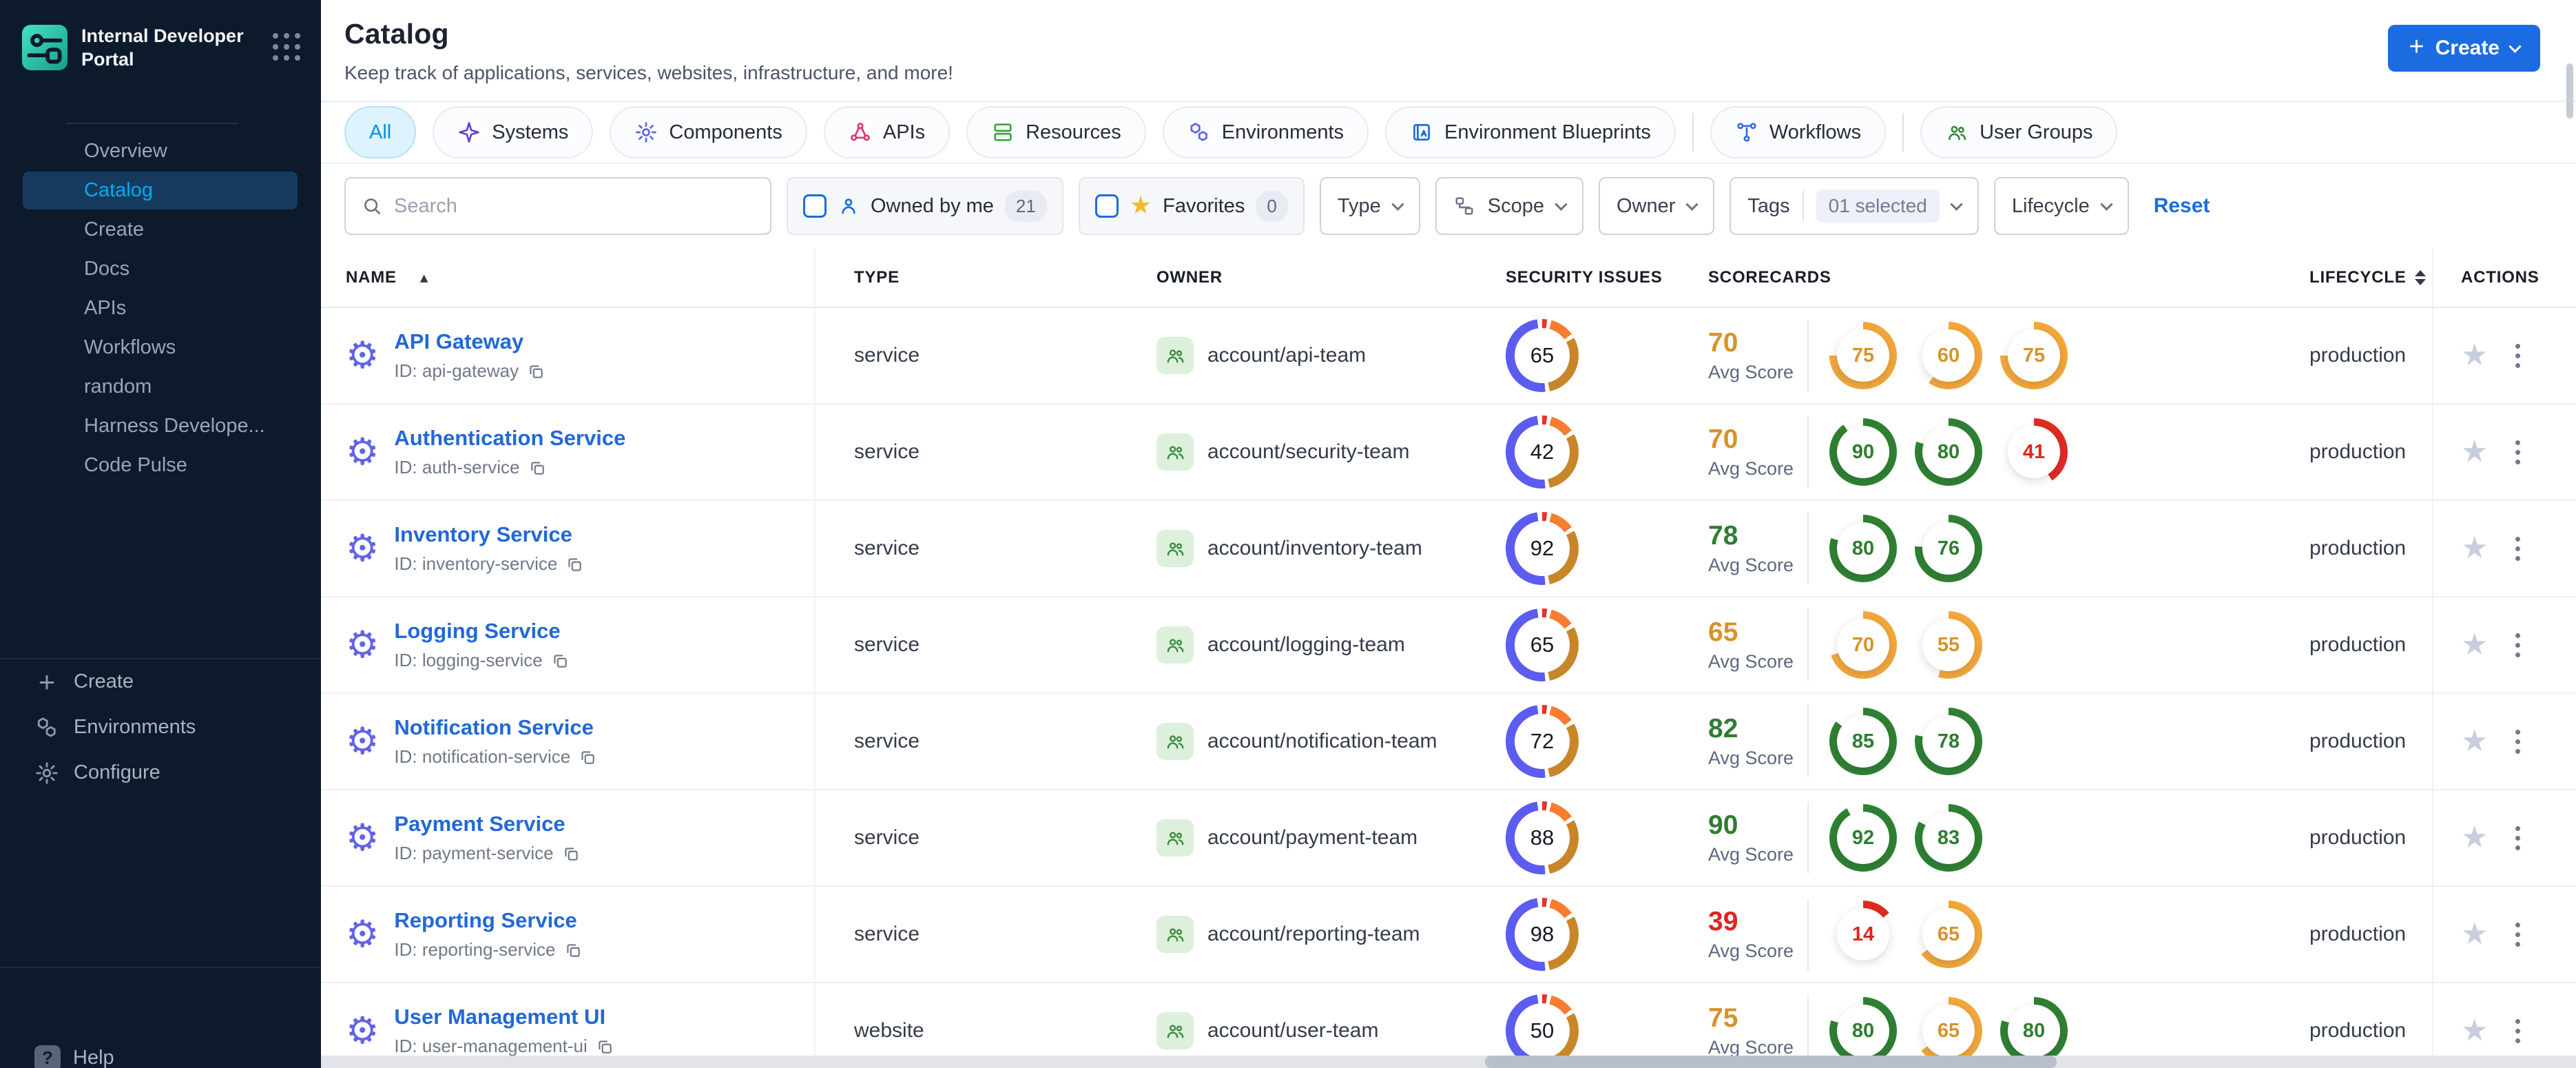  Describe the element at coordinates (160, 190) in the screenshot. I see `sidebar-item-catalog: Catalog` at that location.